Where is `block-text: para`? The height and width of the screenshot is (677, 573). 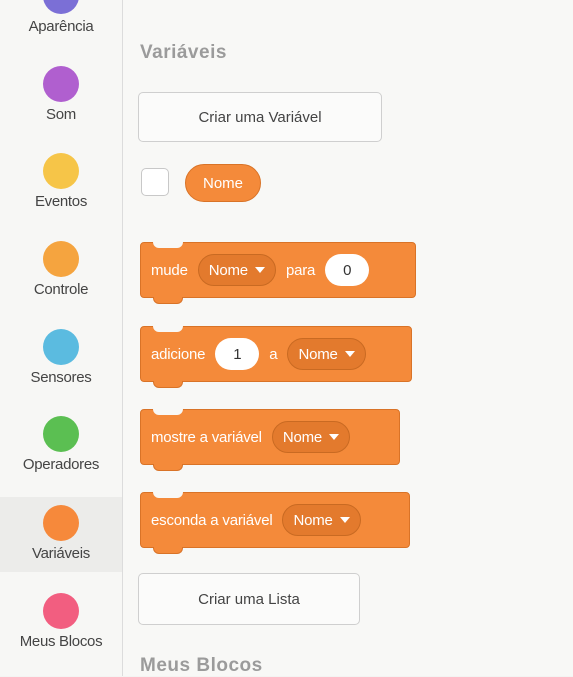 block-text: para is located at coordinates (300, 270).